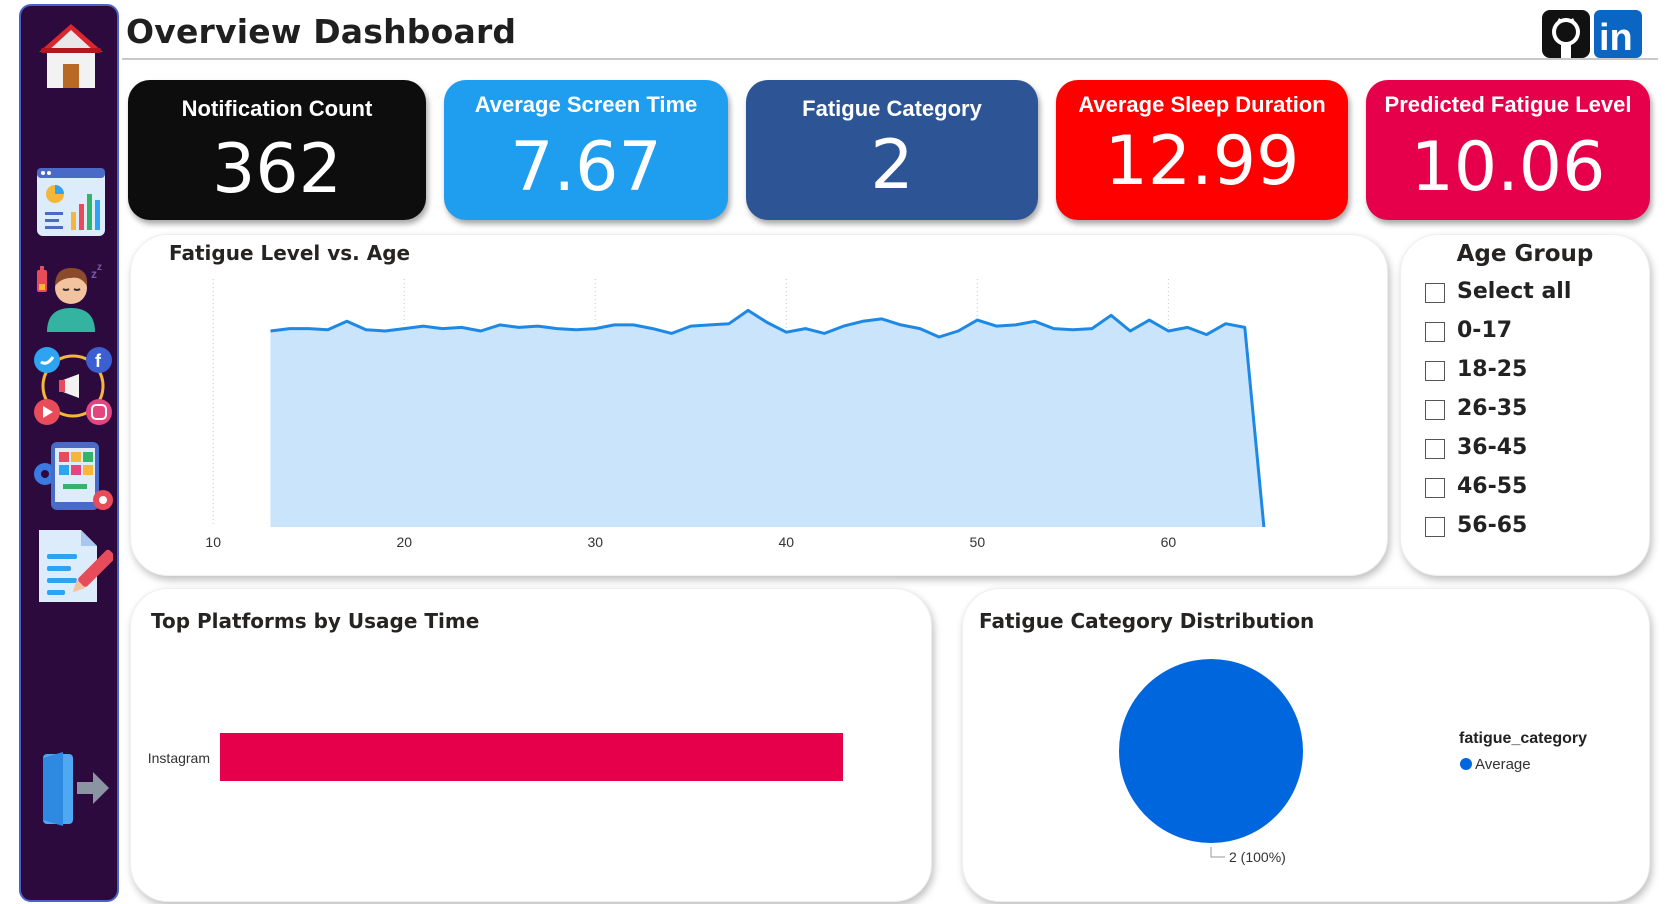  Describe the element at coordinates (1211, 751) in the screenshot. I see `pie-slice` at that location.